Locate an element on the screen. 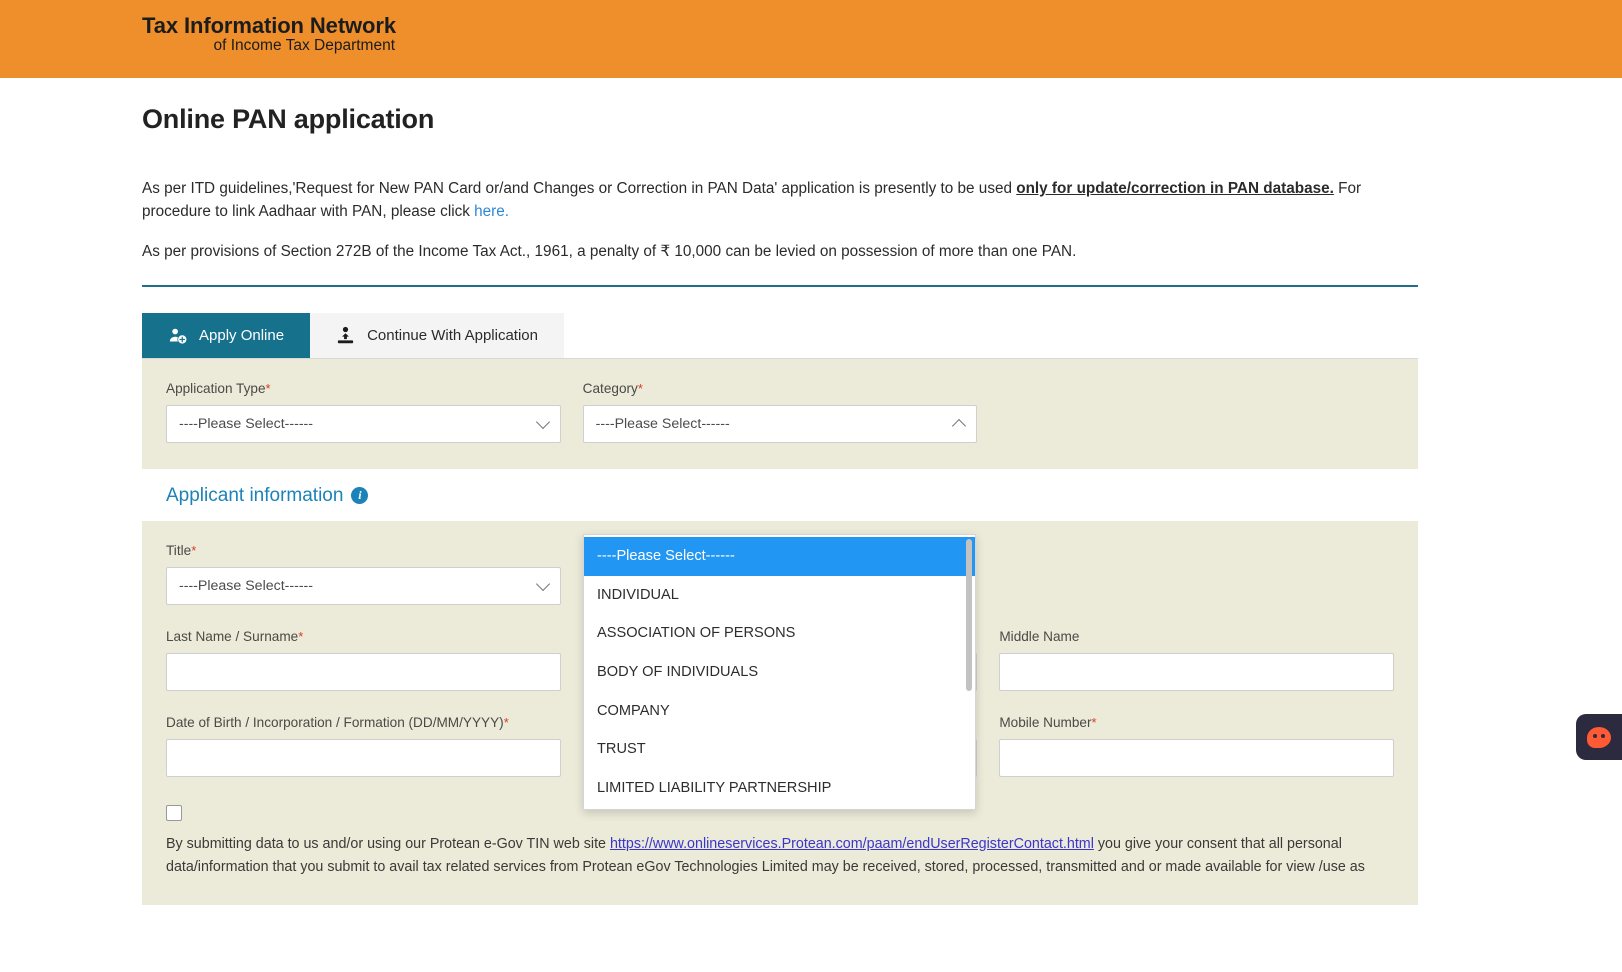 Image resolution: width=1622 pixels, height=972 pixels. category-option-company: COMPANY is located at coordinates (779, 710).